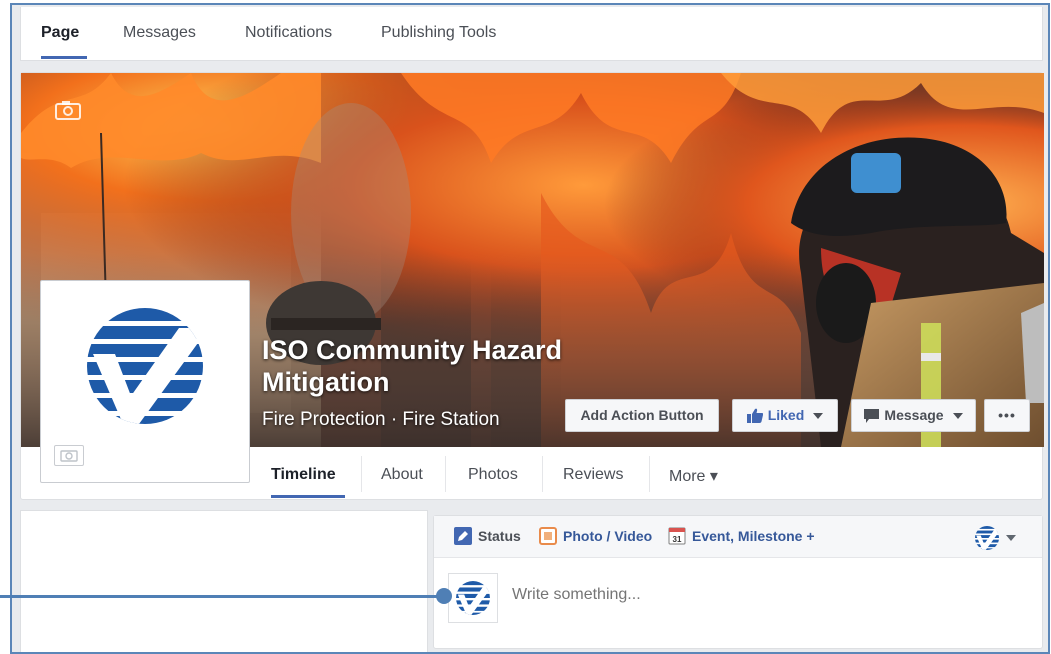 The width and height of the screenshot is (1051, 654). I want to click on add-action-button: Add Action Button, so click(642, 415).